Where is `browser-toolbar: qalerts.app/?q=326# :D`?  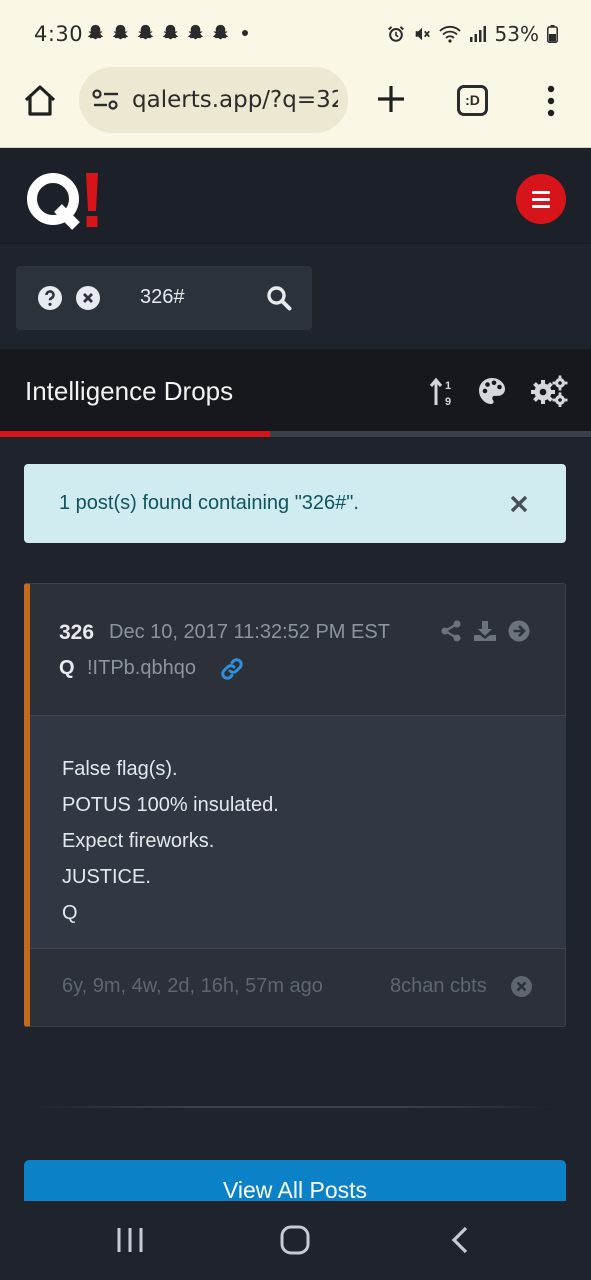 browser-toolbar: qalerts.app/?q=326# :D is located at coordinates (295, 107).